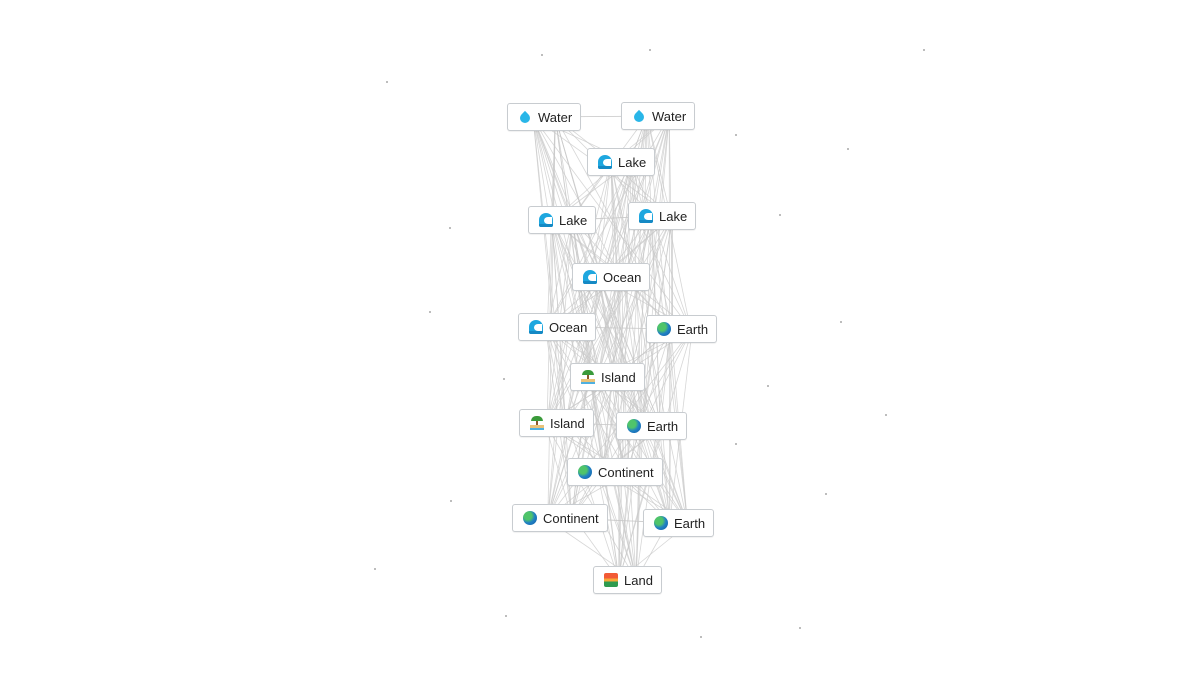  Describe the element at coordinates (611, 580) in the screenshot. I see `landscape-icon` at that location.